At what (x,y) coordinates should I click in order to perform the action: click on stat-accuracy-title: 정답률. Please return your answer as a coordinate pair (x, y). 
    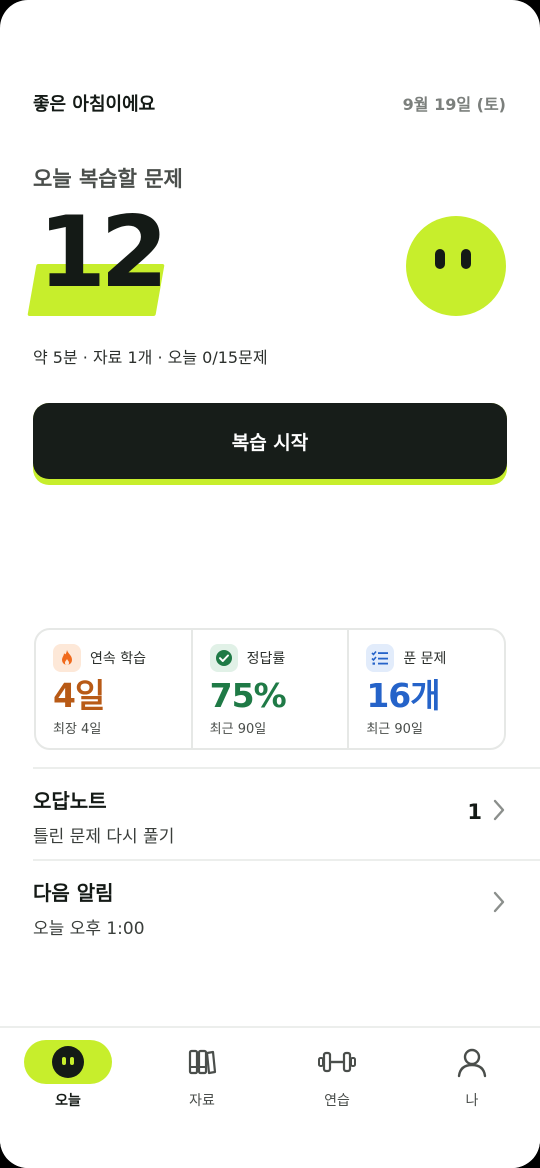
    Looking at the image, I should click on (266, 659).